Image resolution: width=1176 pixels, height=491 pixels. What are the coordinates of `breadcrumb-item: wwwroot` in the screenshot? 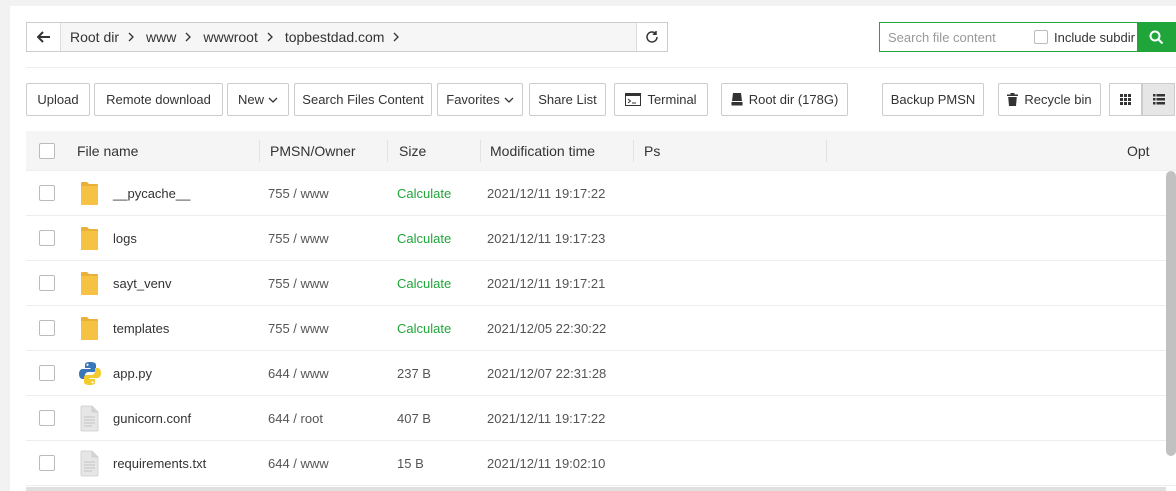 It's located at (243, 37).